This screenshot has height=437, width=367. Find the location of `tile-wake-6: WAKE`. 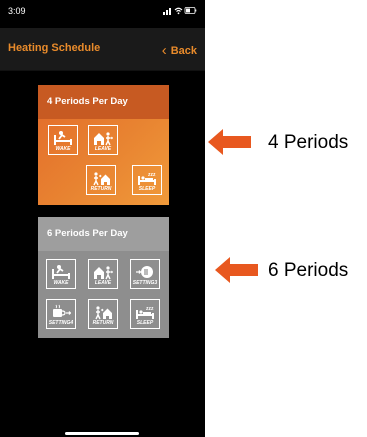

tile-wake-6: WAKE is located at coordinates (61, 274).